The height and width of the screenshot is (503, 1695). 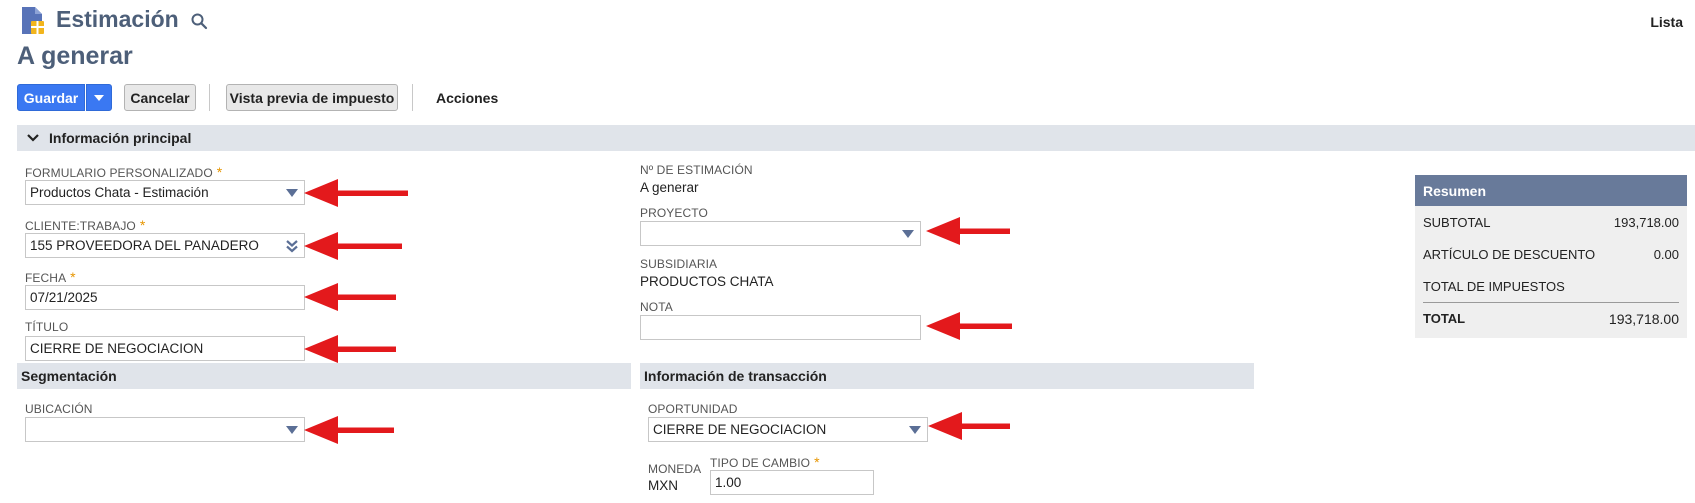 What do you see at coordinates (707, 281) in the screenshot?
I see `subsidiary-value: PRODUCTOS CHATA` at bounding box center [707, 281].